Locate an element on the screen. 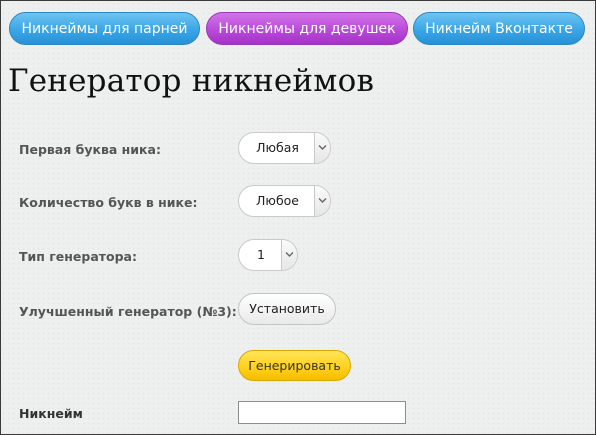 This screenshot has width=596, height=435. generator-type-label: Тип генератора: is located at coordinates (78, 256).